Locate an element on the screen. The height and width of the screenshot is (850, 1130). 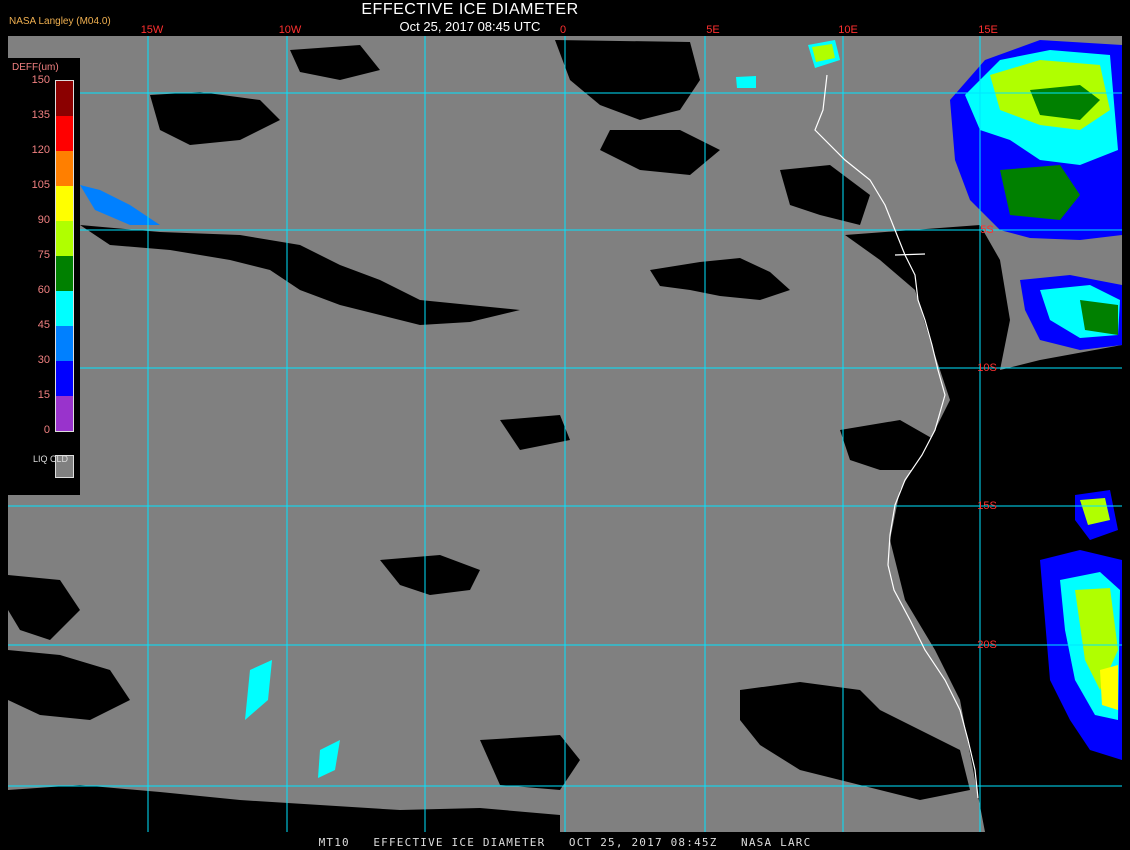
colorbar-tick-label: 15 is located at coordinates (43, 395).